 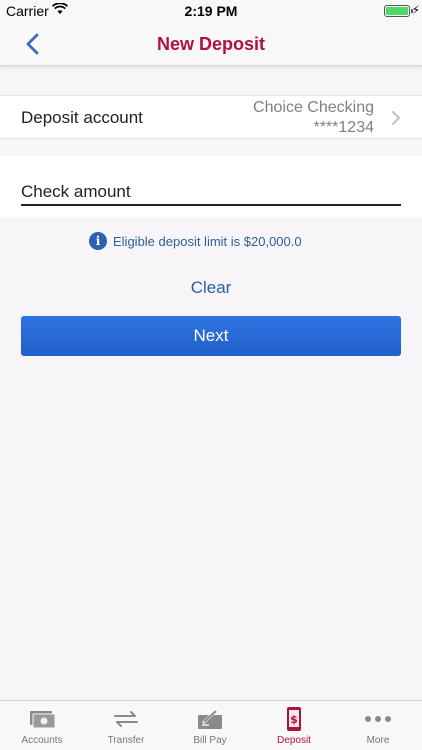 I want to click on next-button: Next, so click(x=211, y=336).